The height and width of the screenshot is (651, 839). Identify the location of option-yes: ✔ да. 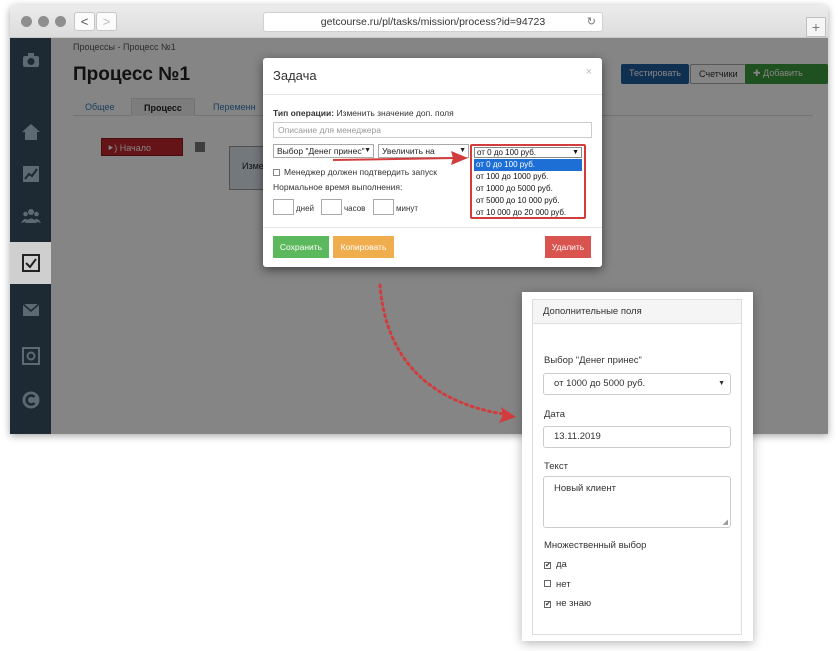
(555, 564).